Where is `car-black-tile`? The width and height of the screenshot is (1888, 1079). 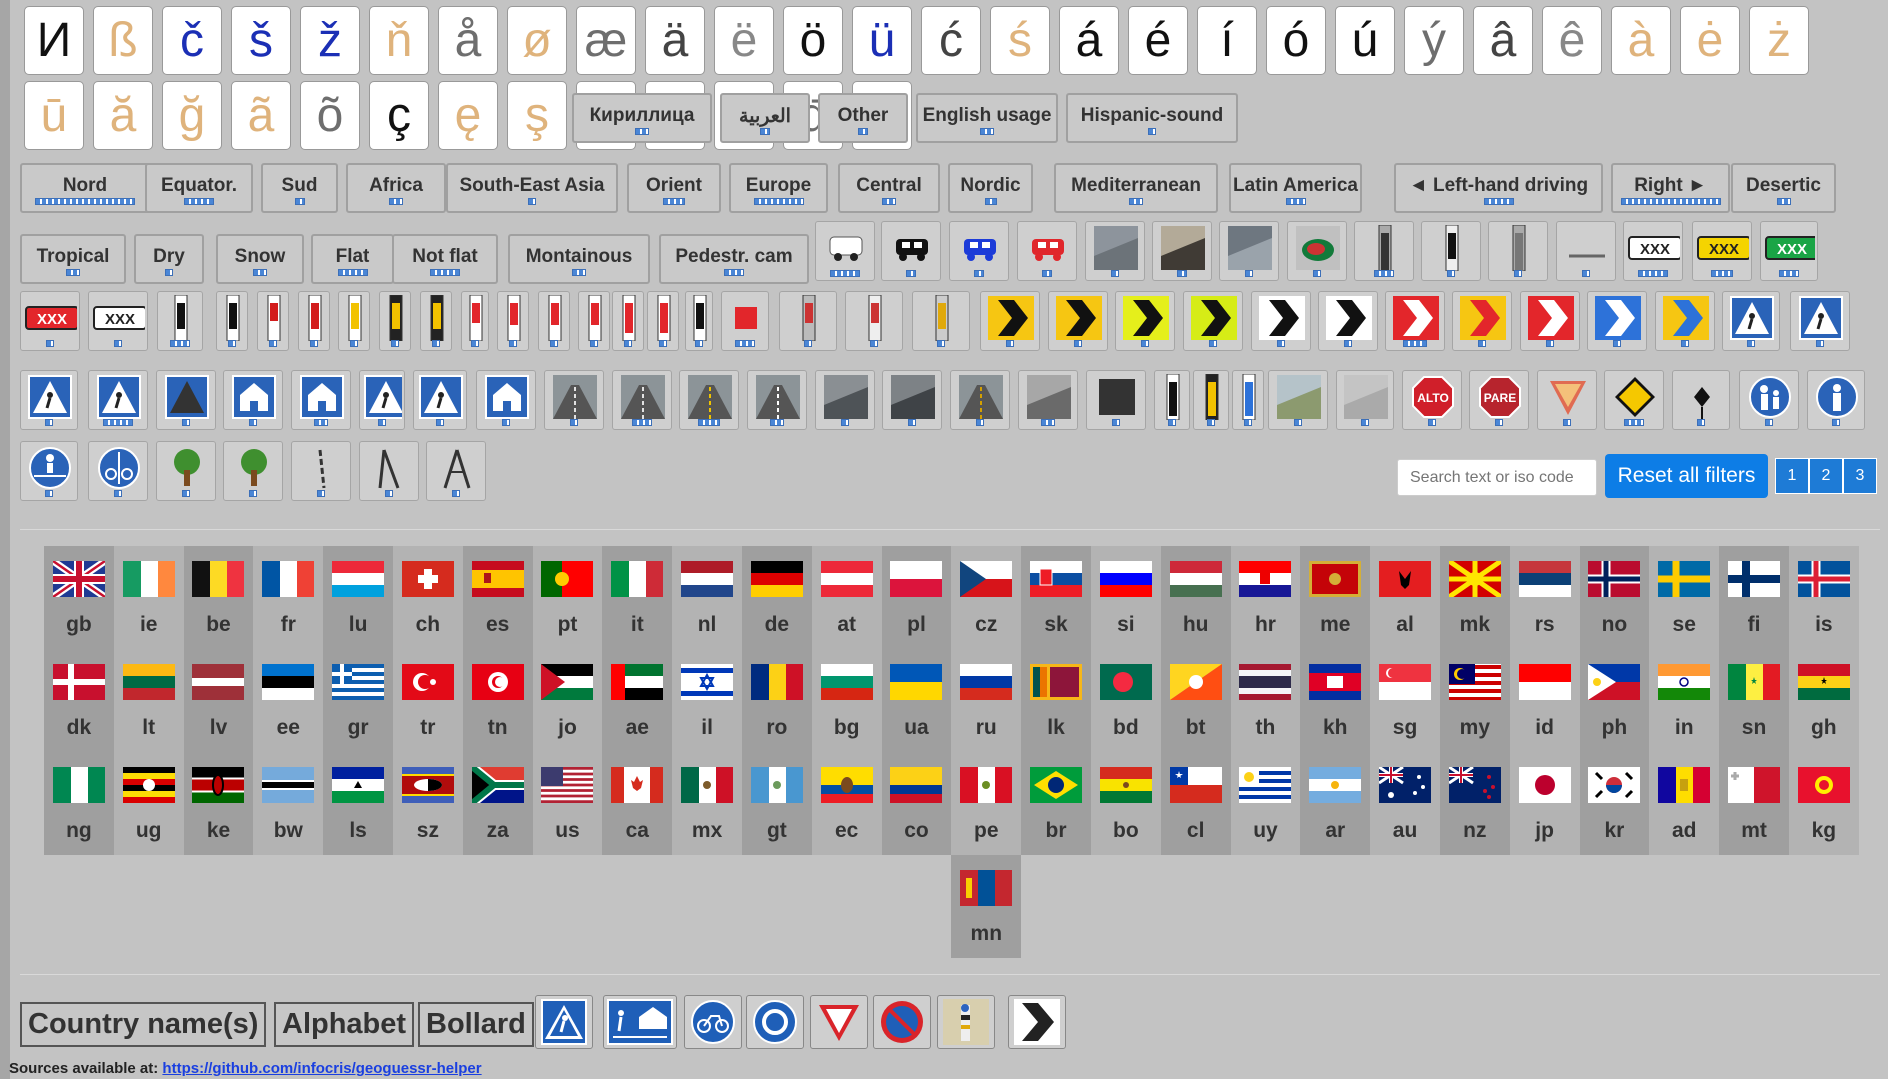
car-black-tile is located at coordinates (911, 251).